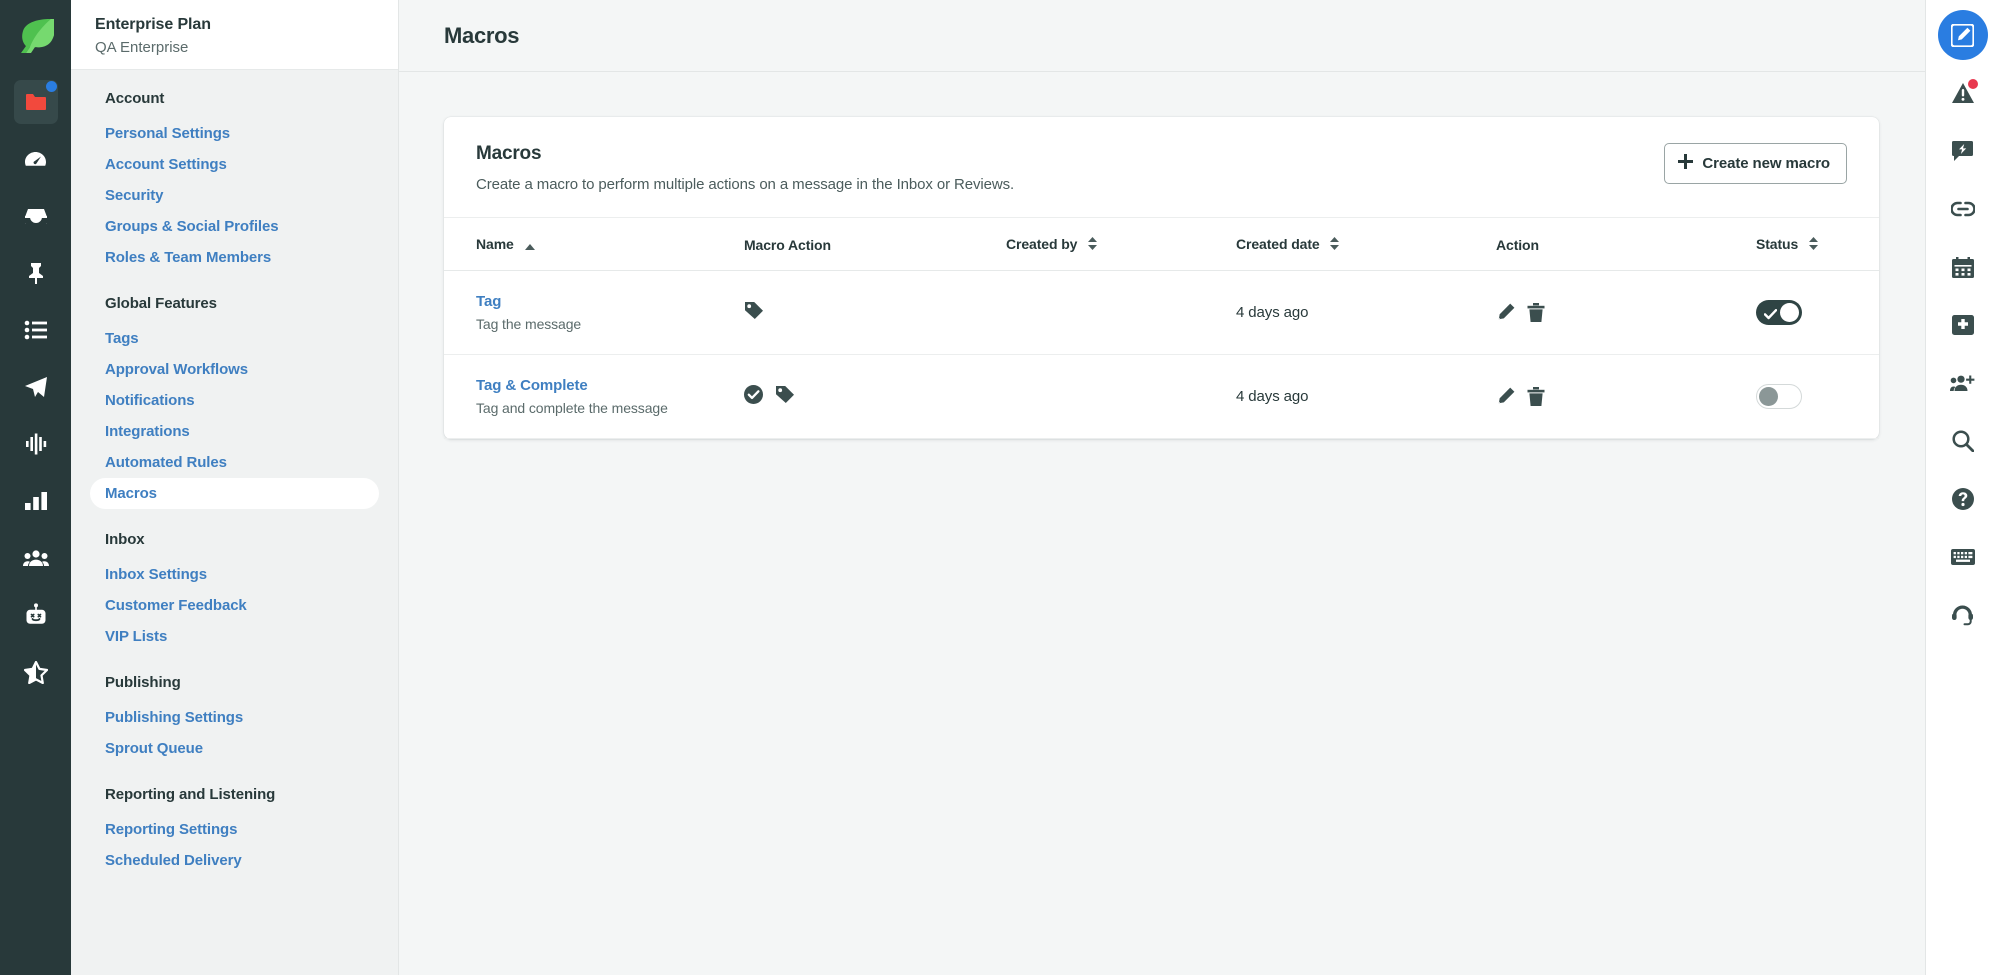 This screenshot has height=975, width=1999. What do you see at coordinates (572, 408) in the screenshot?
I see `macro-description: Tag and complete the message` at bounding box center [572, 408].